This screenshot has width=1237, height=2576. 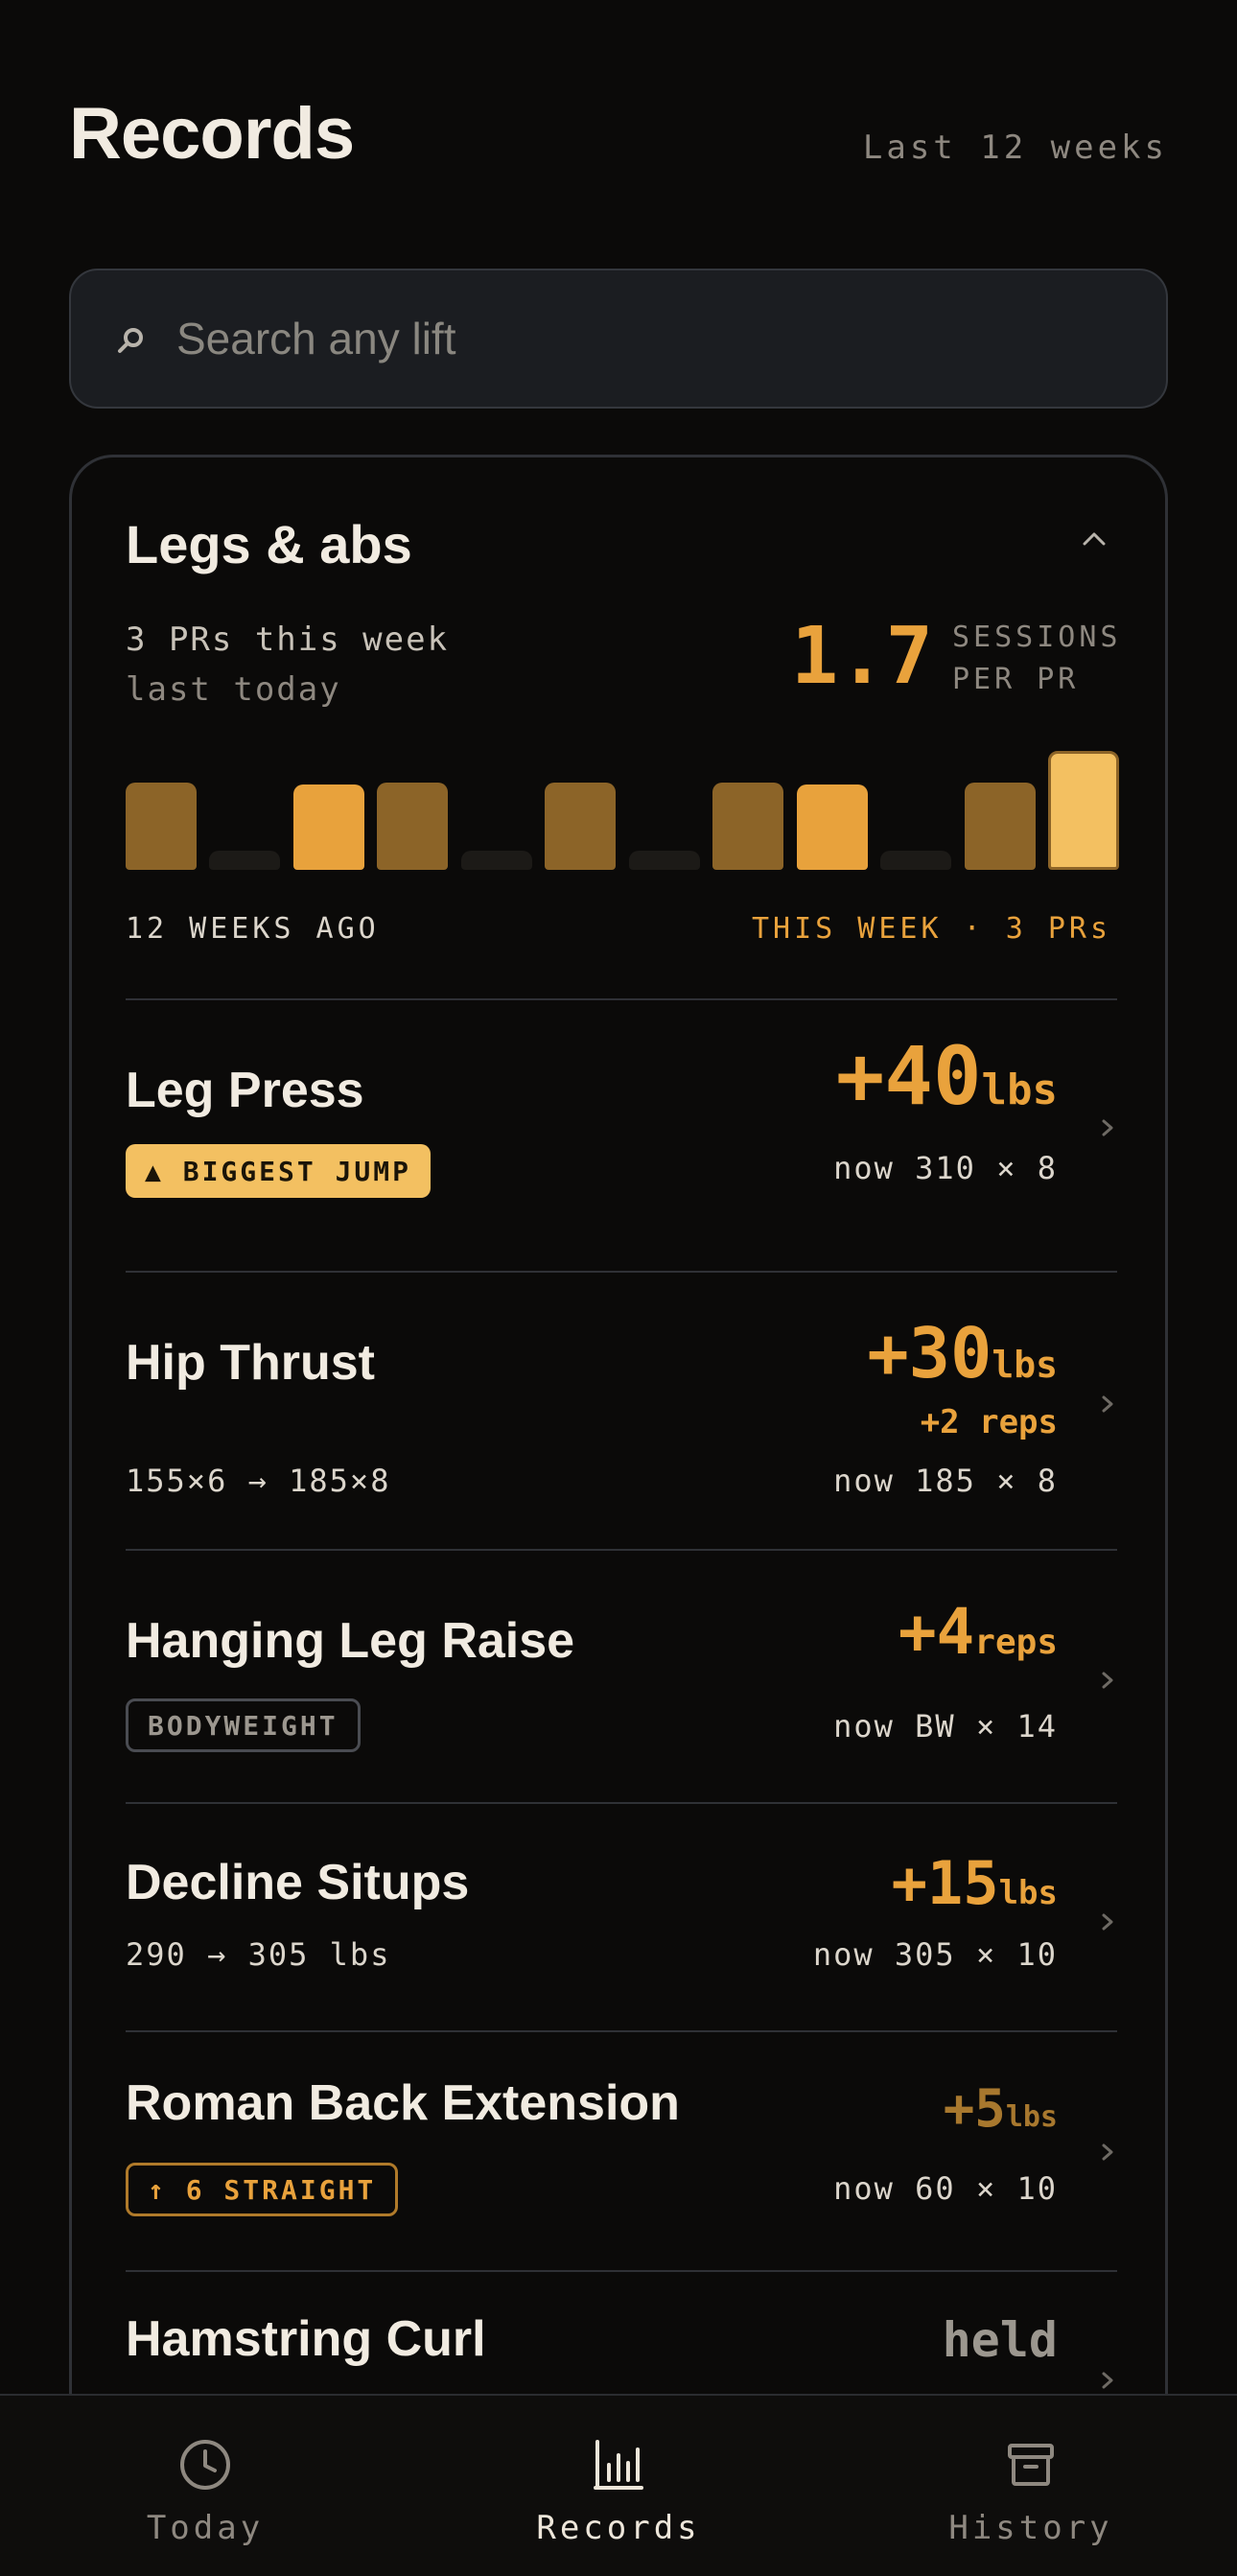 I want to click on current-weight: now 185 × 8, so click(x=946, y=1481).